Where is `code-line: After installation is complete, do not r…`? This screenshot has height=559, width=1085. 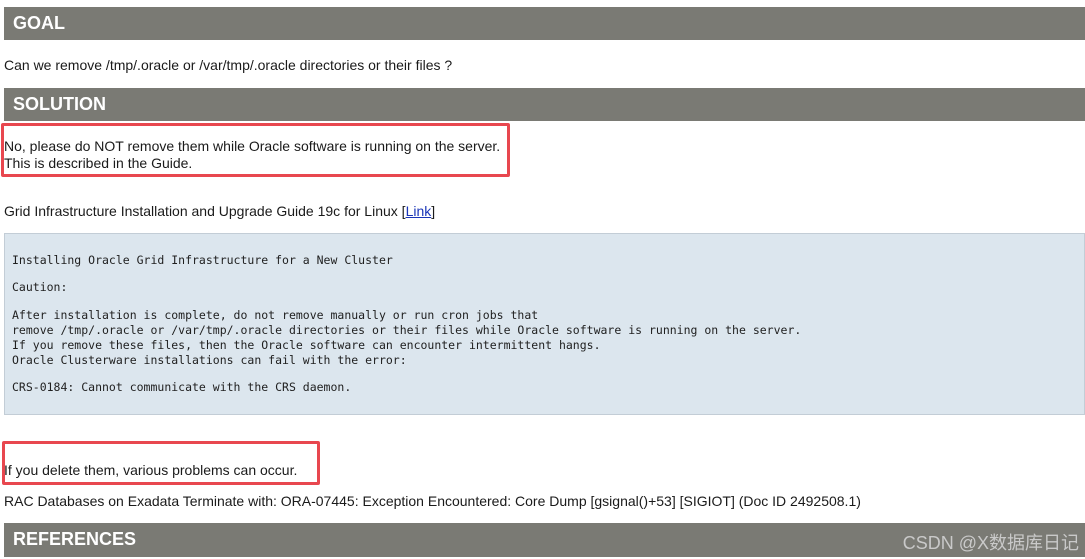 code-line: After installation is complete, do not r… is located at coordinates (275, 315).